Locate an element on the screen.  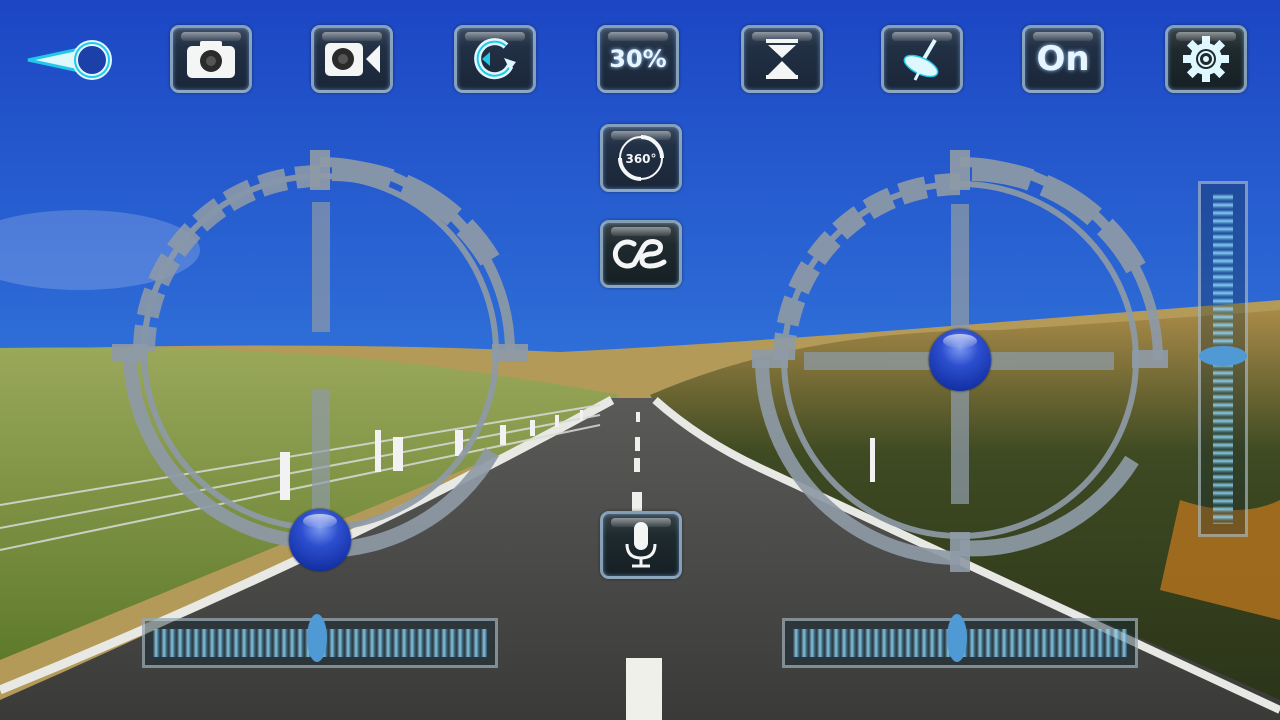
flip-360-icon: 360° is located at coordinates (641, 158).